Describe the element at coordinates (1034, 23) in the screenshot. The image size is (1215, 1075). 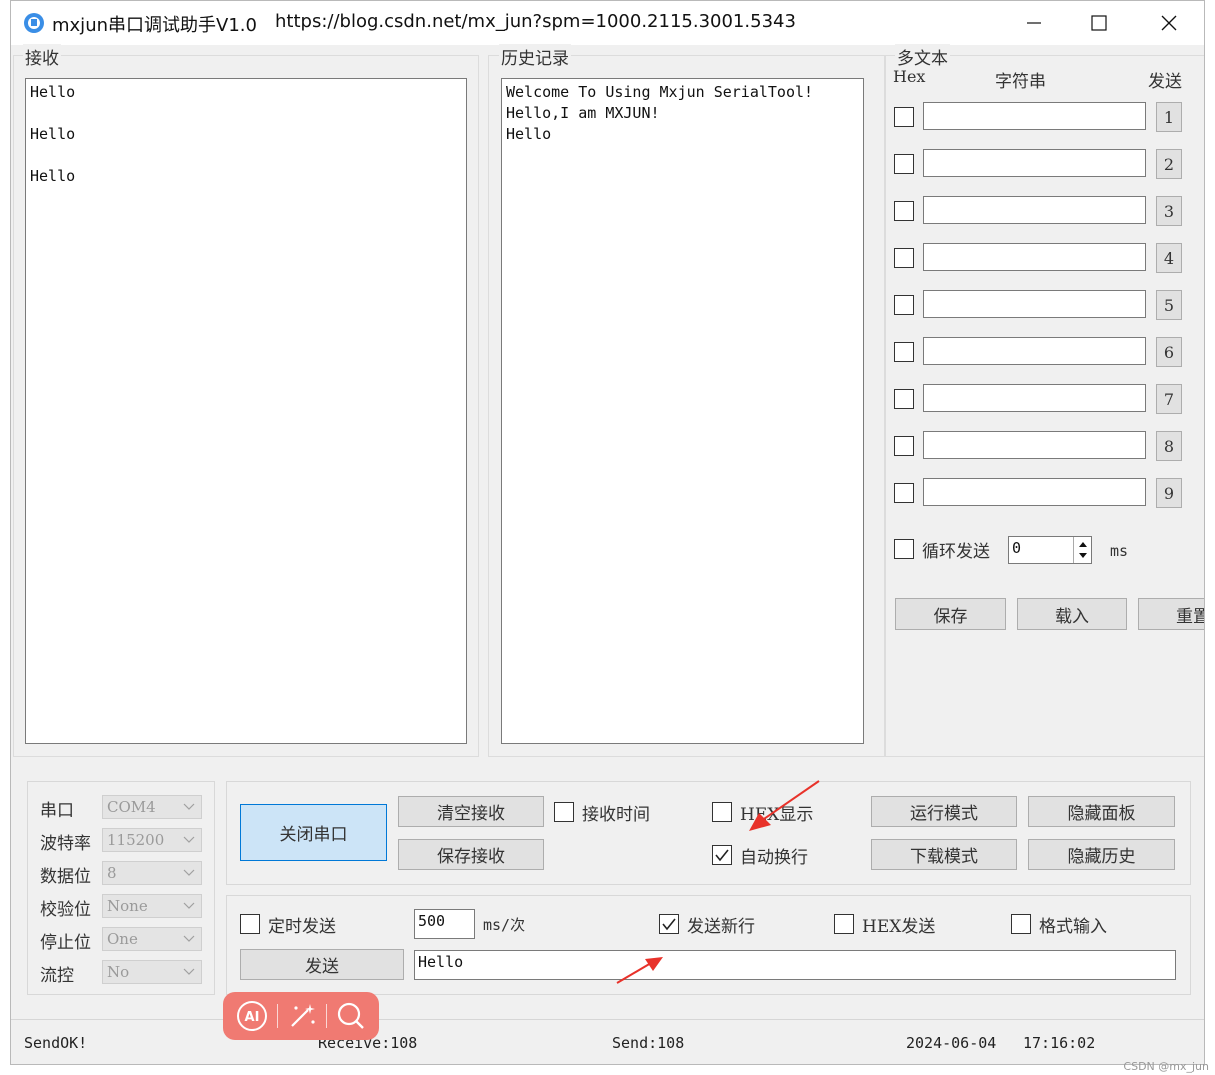
I see `minimize-button` at that location.